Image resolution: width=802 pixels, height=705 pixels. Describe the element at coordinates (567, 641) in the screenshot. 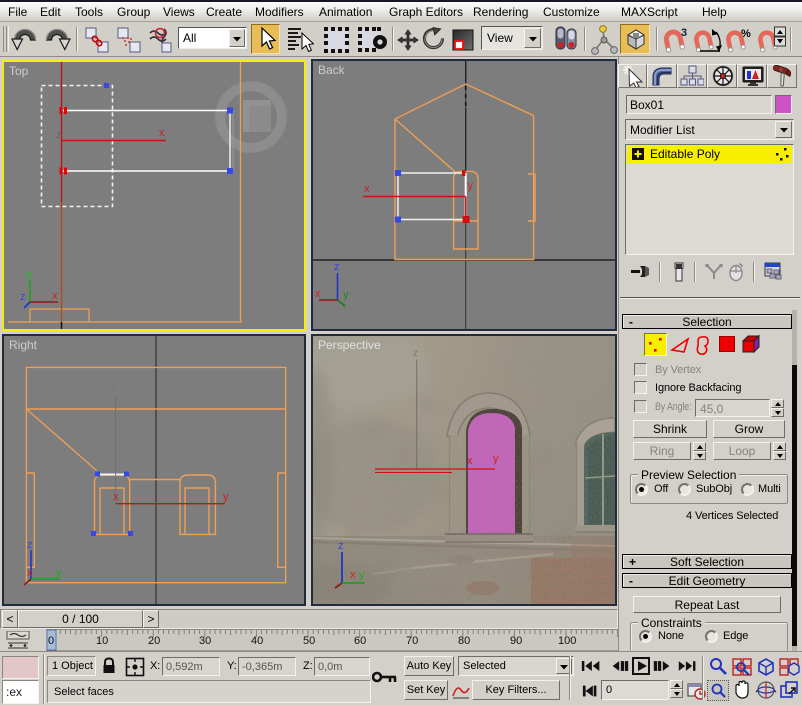

I see `svg-text: 100` at that location.